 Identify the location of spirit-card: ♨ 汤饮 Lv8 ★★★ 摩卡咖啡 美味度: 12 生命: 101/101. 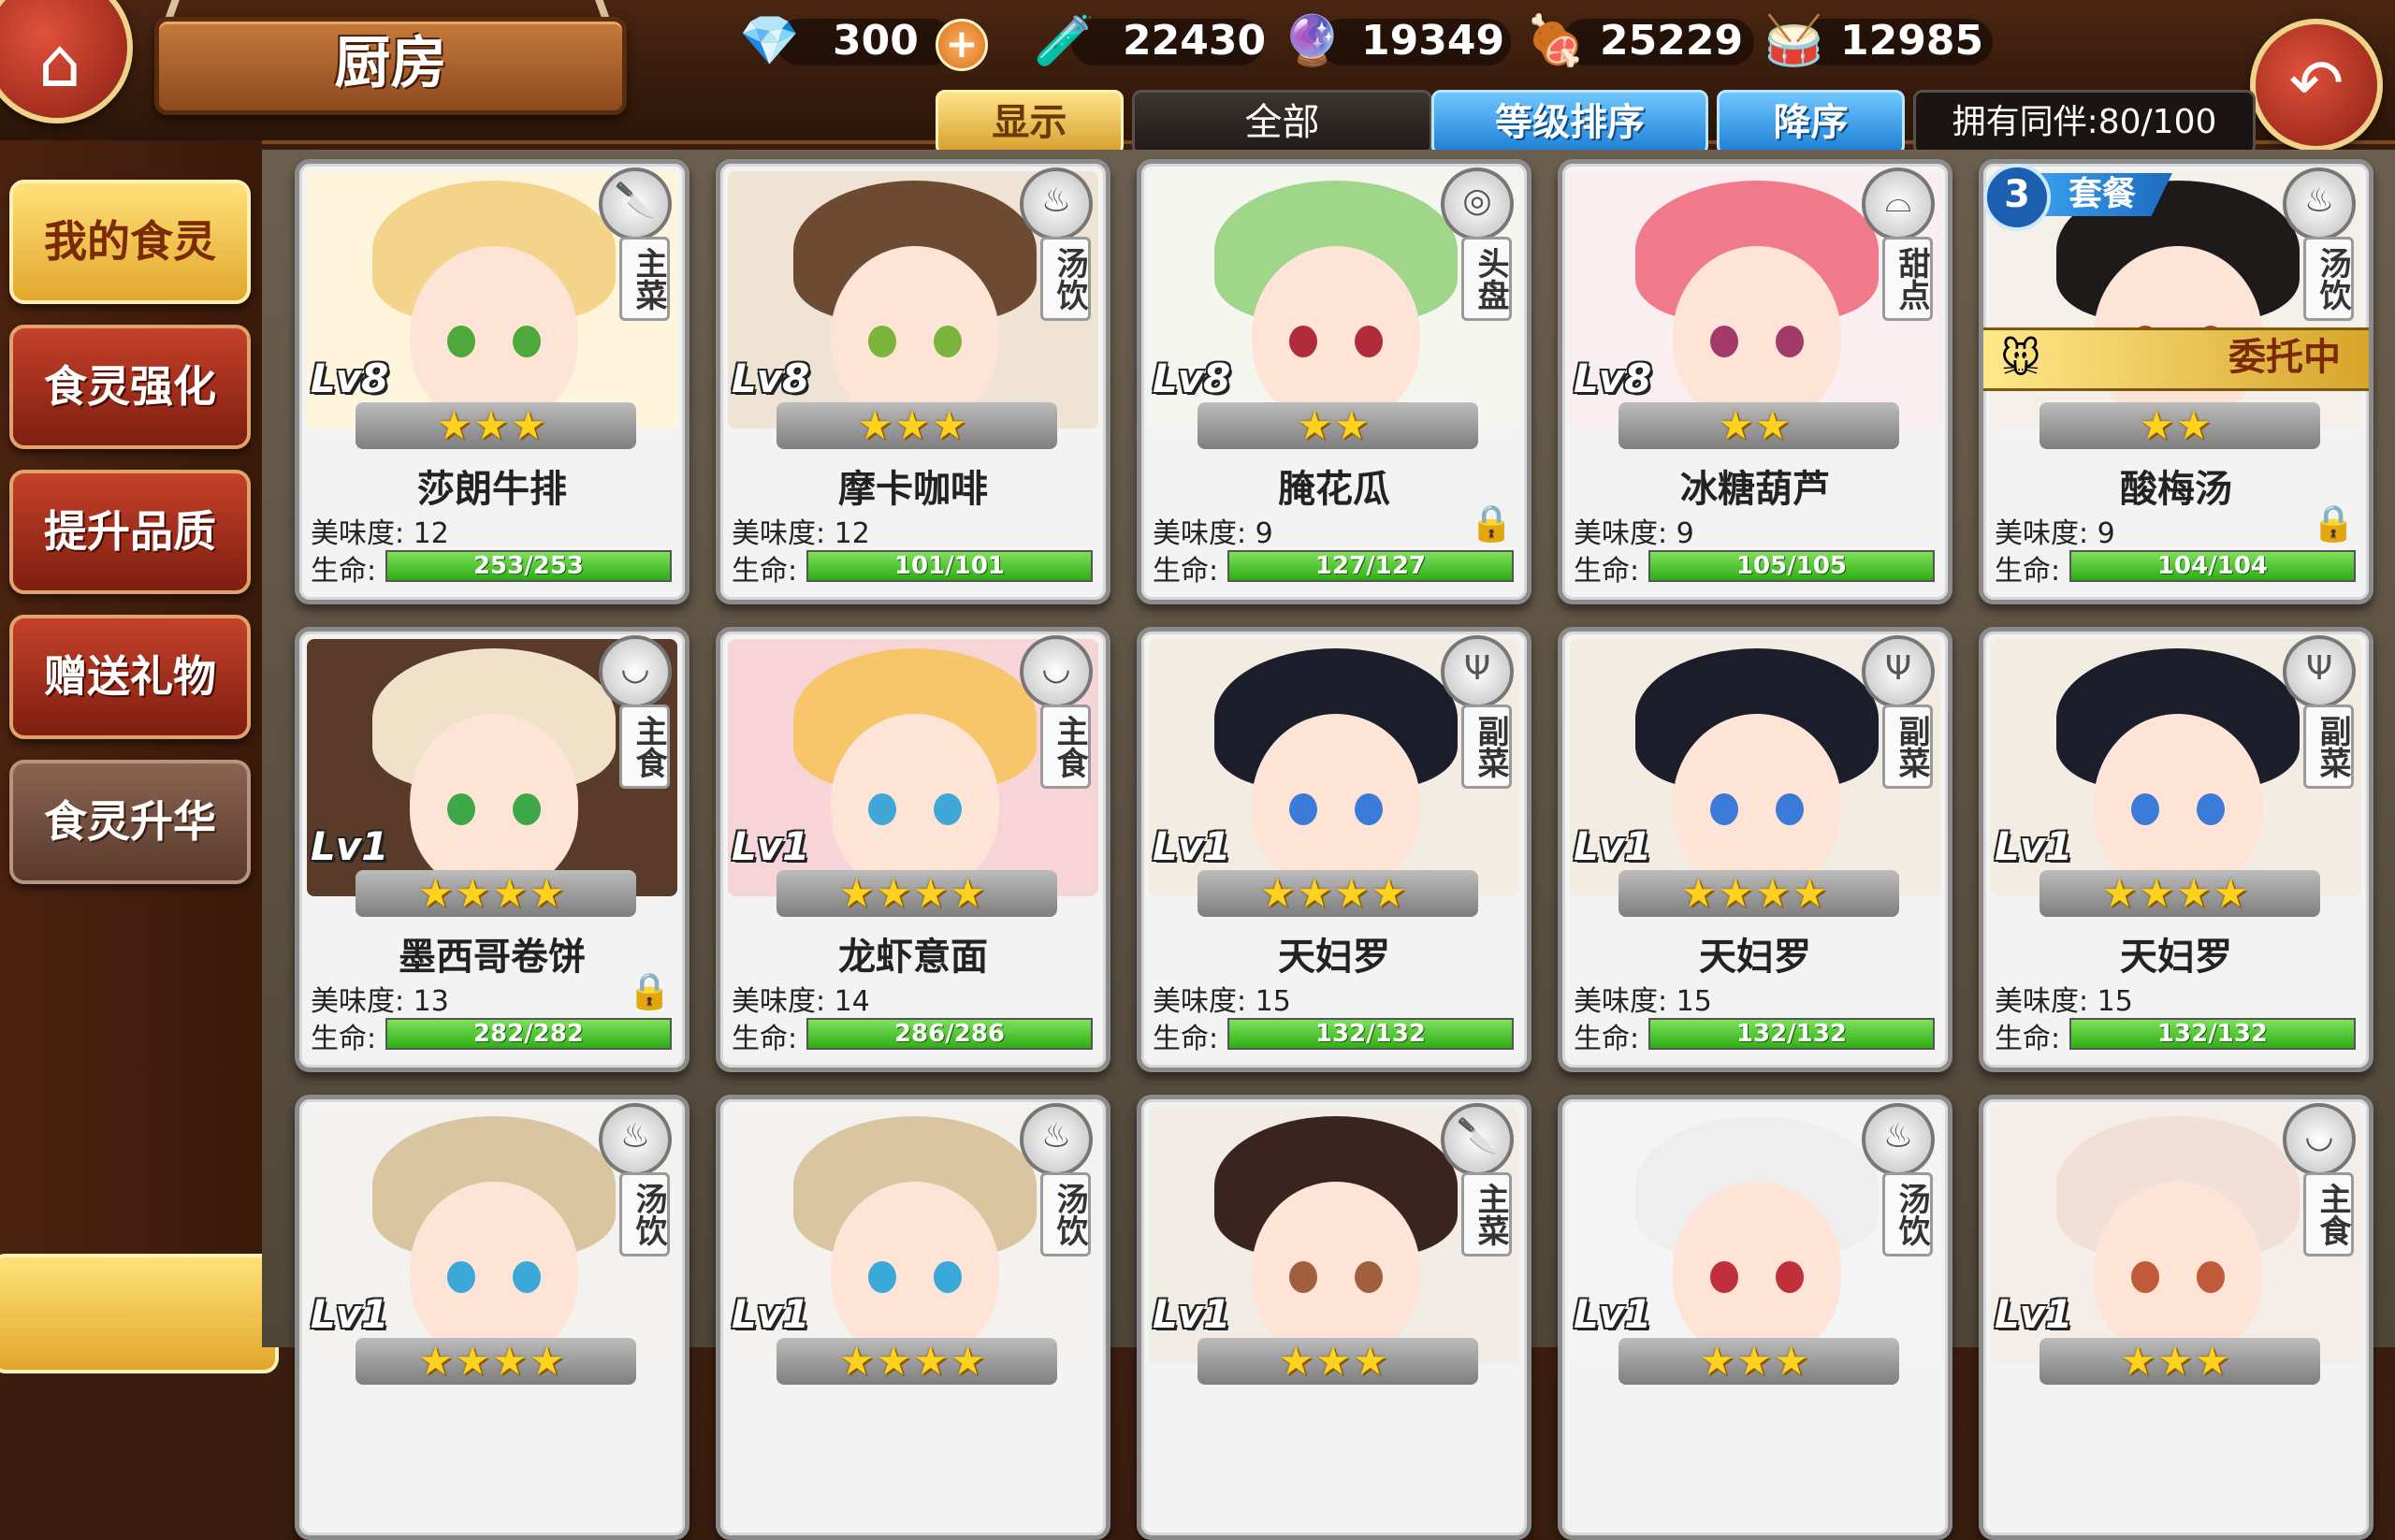
(913, 382).